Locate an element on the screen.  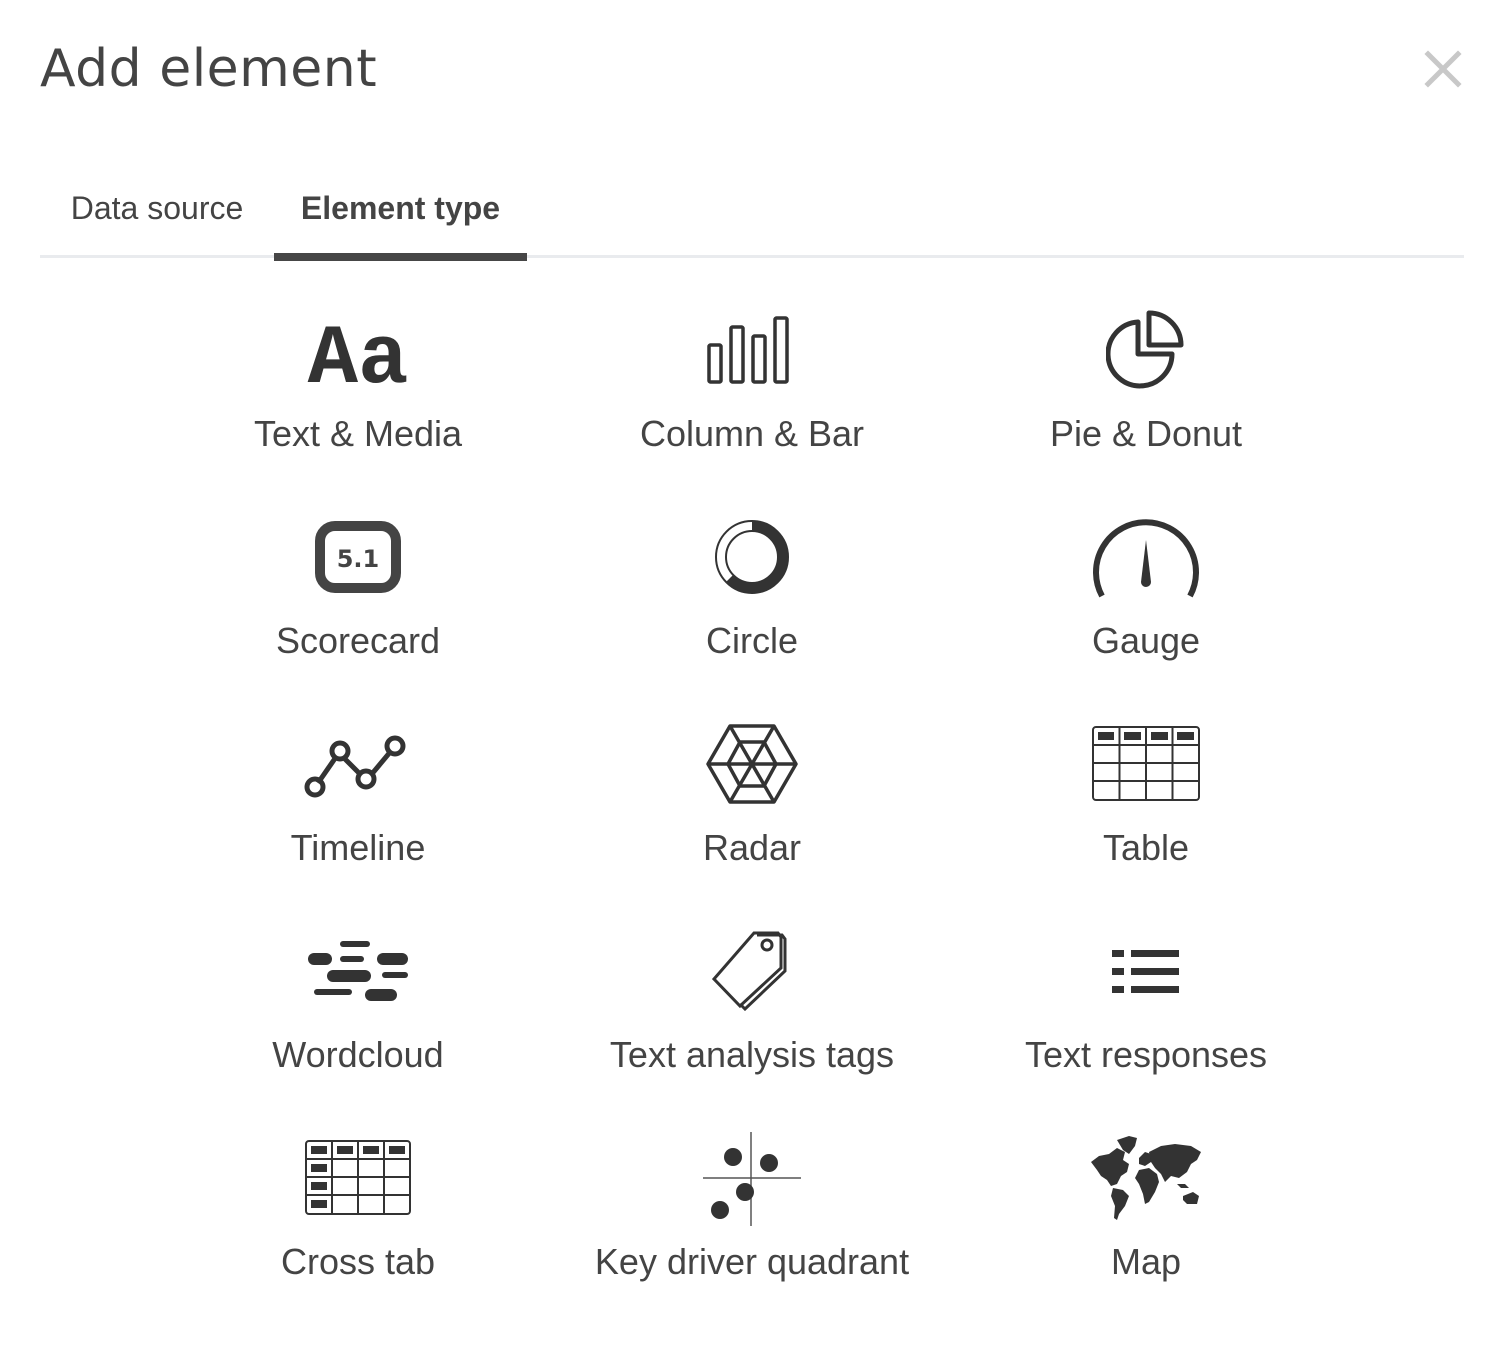
element-type-label: Text analysis tags is located at coordinates (752, 1054).